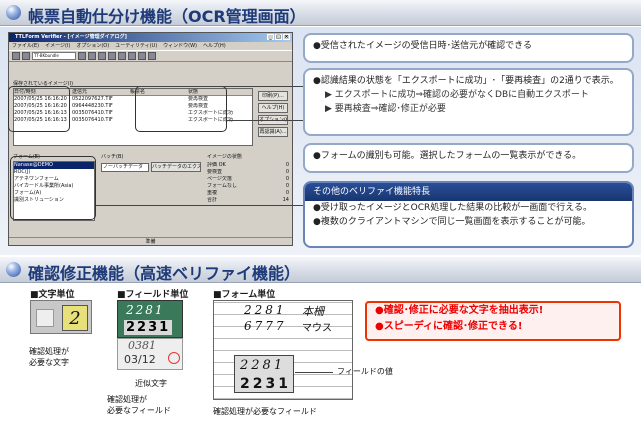 The height and width of the screenshot is (430, 641). What do you see at coordinates (449, 326) in the screenshot?
I see `emphasis-text: ●スピーディに確認･修正できる!` at bounding box center [449, 326].